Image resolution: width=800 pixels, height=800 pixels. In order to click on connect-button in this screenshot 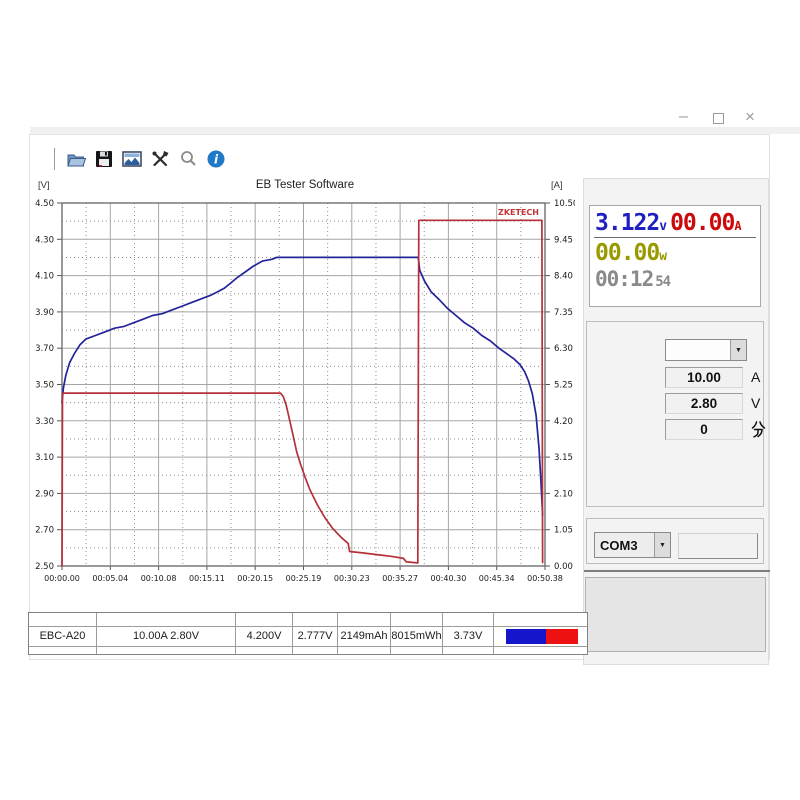, I will do `click(718, 546)`.